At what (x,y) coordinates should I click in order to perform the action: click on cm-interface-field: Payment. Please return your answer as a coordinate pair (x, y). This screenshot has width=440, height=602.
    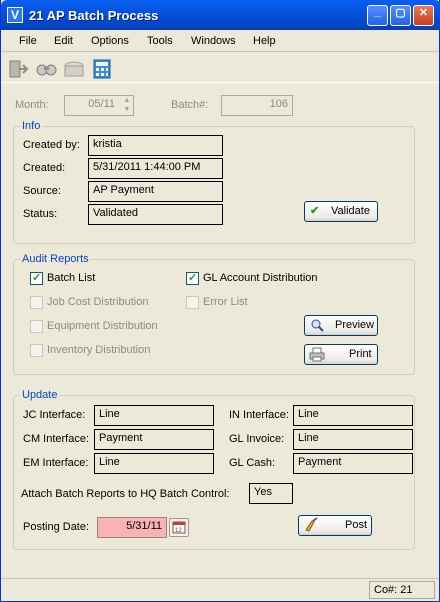
    Looking at the image, I should click on (154, 439).